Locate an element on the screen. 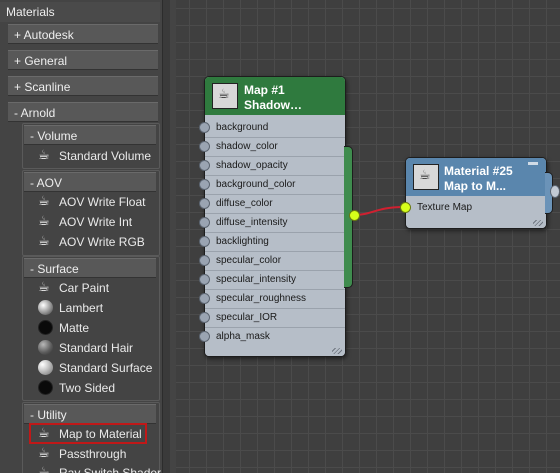  category-autodesk-label: + Autodesk is located at coordinates (44, 35).